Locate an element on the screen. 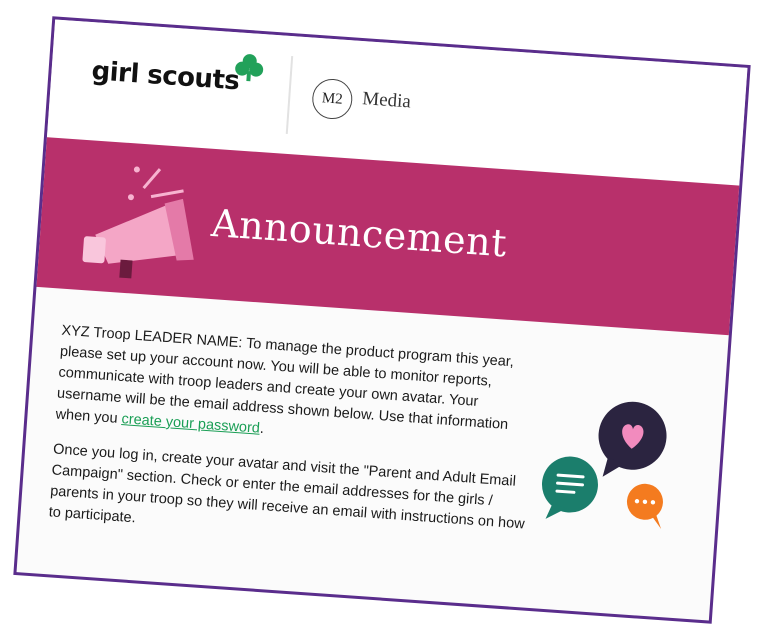 The height and width of the screenshot is (643, 759). logo-divider is located at coordinates (289, 95).